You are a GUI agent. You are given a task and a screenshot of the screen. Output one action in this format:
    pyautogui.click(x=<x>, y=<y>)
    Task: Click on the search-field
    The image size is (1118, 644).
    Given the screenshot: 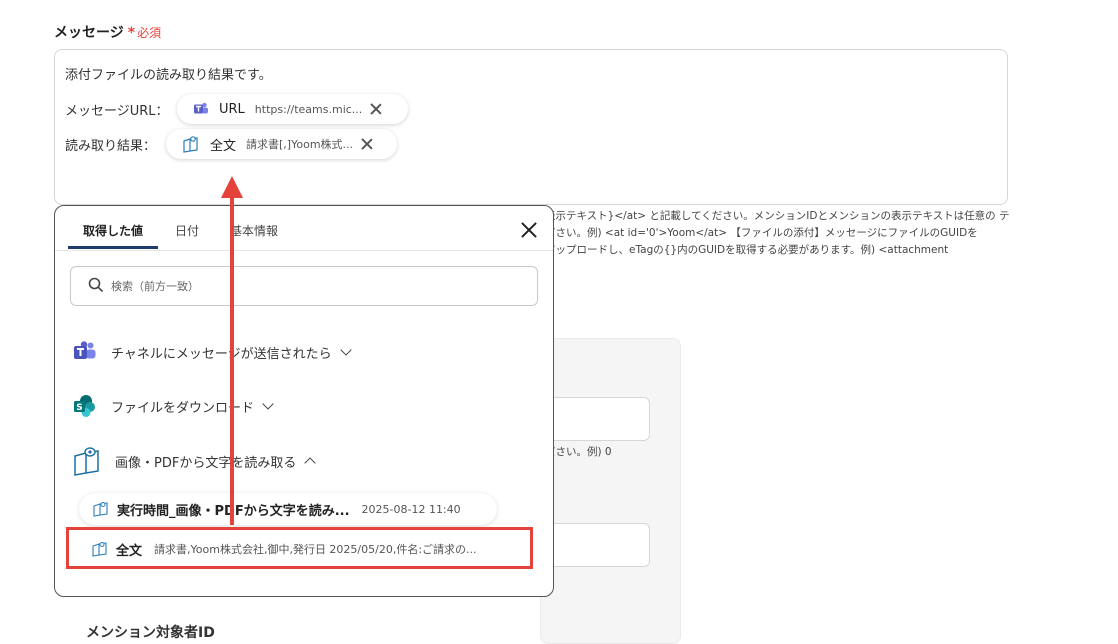 What is the action you would take?
    pyautogui.click(x=304, y=286)
    